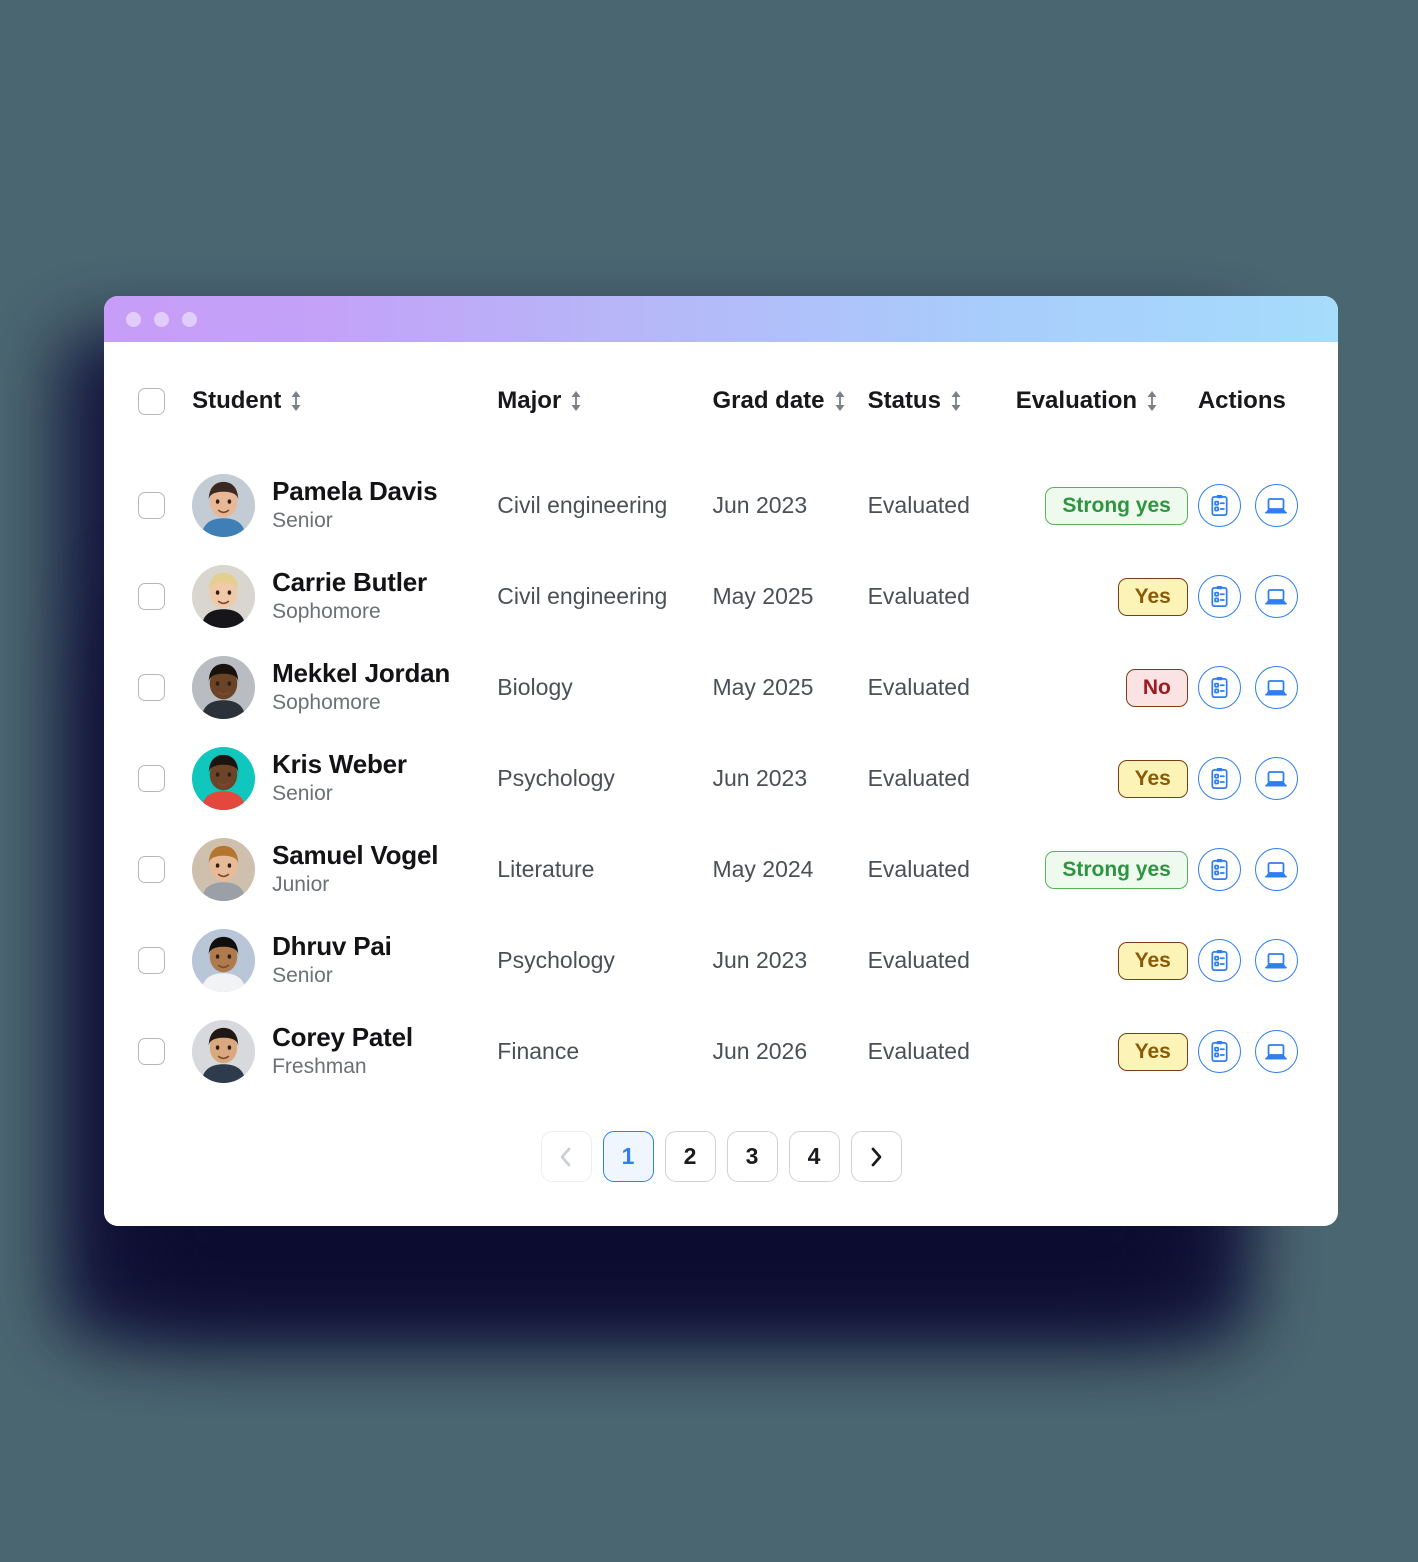 Image resolution: width=1418 pixels, height=1562 pixels. What do you see at coordinates (566, 1156) in the screenshot?
I see `pagination-prev-button` at bounding box center [566, 1156].